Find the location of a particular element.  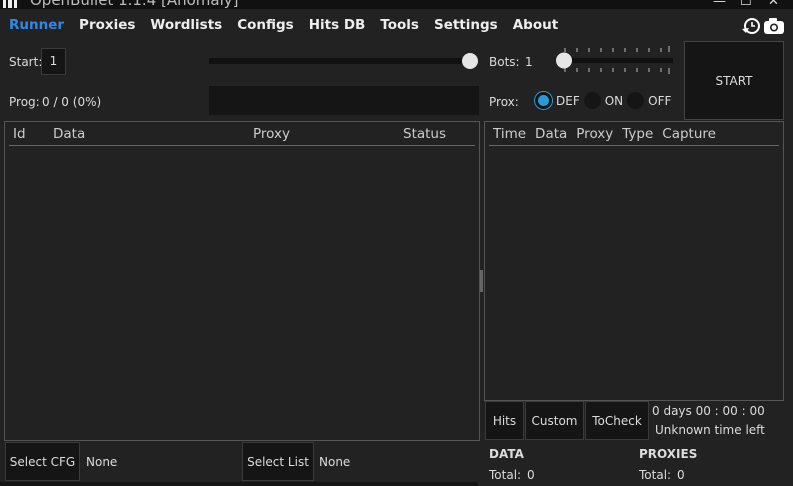

prog-label: Prog: is located at coordinates (24, 102).